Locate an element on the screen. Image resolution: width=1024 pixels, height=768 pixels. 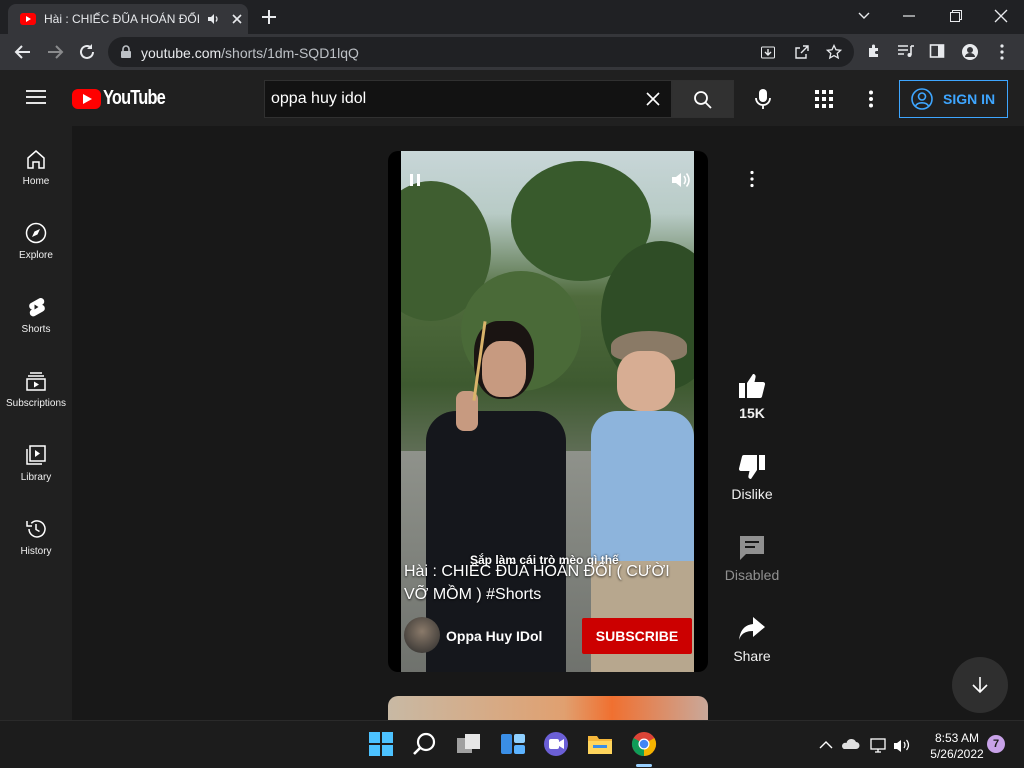
address-bar: youtube.com/shorts/1dm-SQD1lqQ is located at coordinates (481, 52).